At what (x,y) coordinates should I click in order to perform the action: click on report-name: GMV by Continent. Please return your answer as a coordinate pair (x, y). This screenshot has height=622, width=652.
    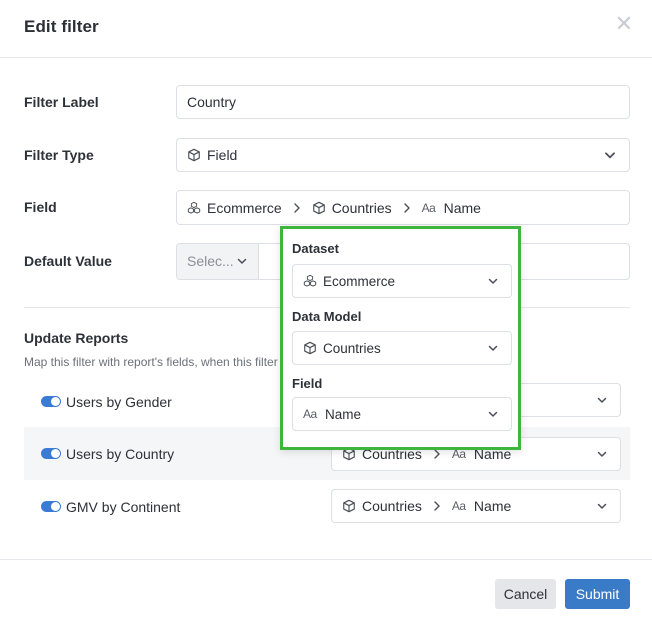
    Looking at the image, I should click on (123, 507).